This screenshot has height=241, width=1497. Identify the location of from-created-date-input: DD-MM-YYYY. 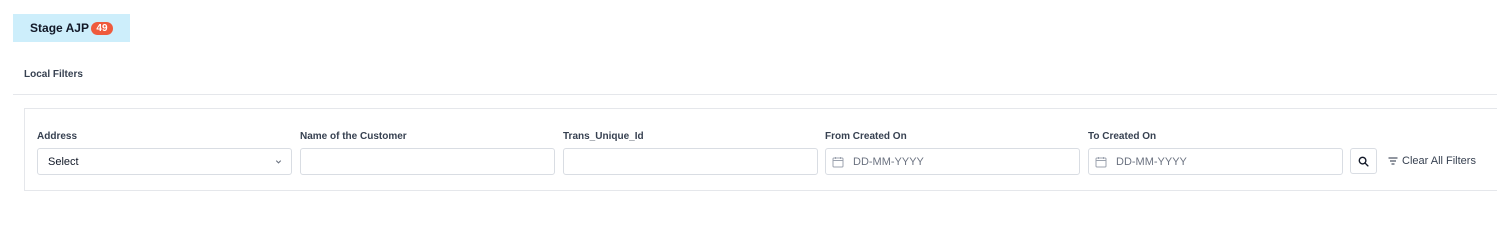
(952, 161).